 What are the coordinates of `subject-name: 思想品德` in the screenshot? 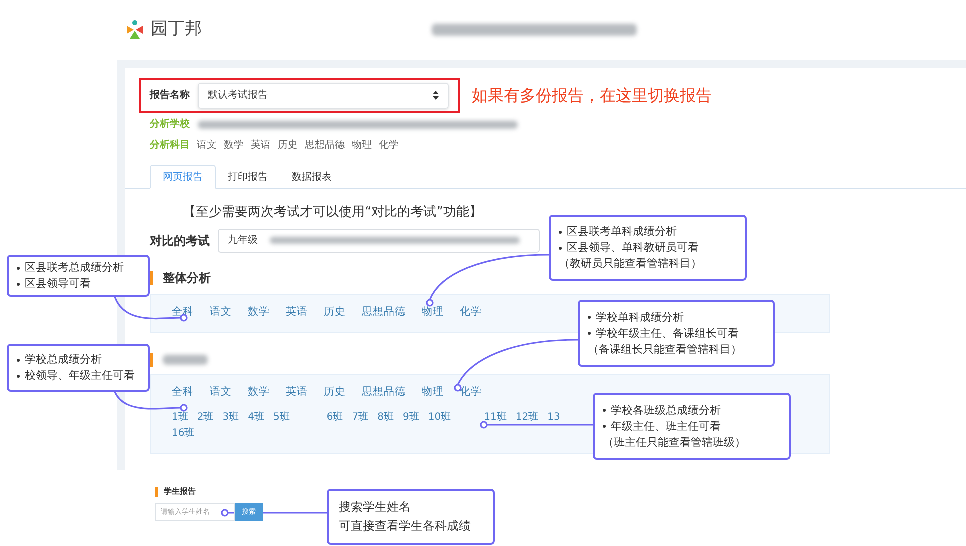 It's located at (325, 145).